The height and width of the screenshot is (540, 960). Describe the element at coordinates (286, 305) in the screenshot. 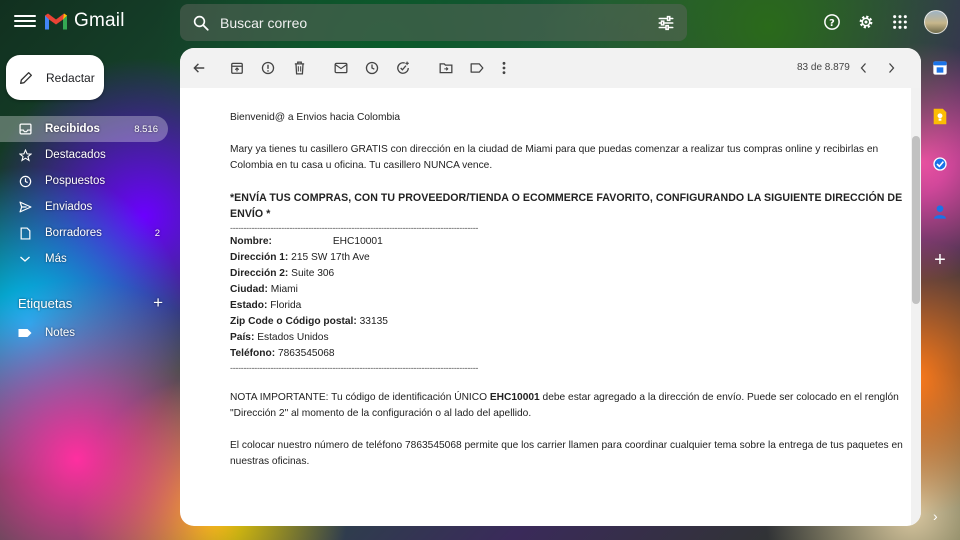

I see `state-value: Florida` at that location.